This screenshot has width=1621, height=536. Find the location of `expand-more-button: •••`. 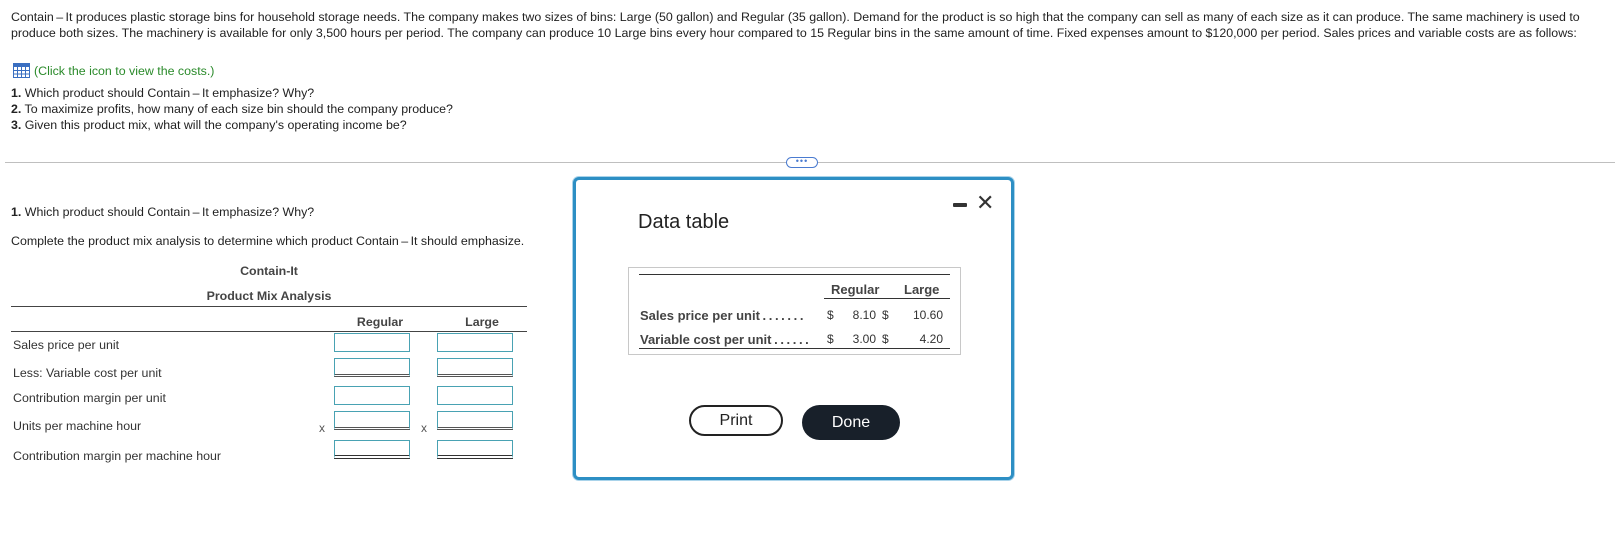

expand-more-button: ••• is located at coordinates (802, 162).